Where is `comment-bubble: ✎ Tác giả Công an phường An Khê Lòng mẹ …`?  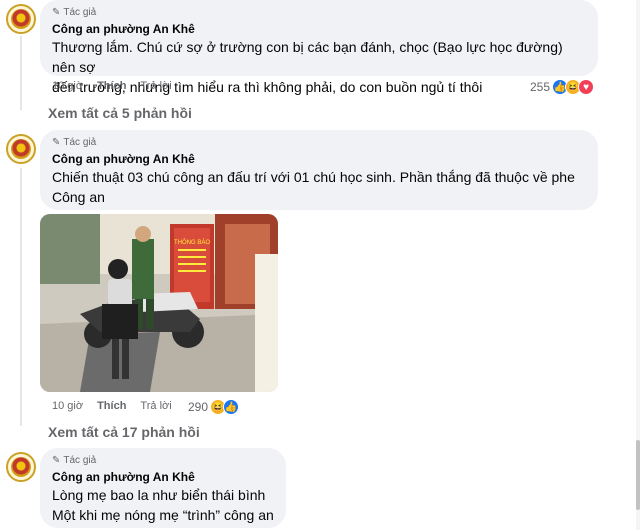
comment-bubble: ✎ Tác giả Công an phường An Khê Lòng mẹ … is located at coordinates (163, 488).